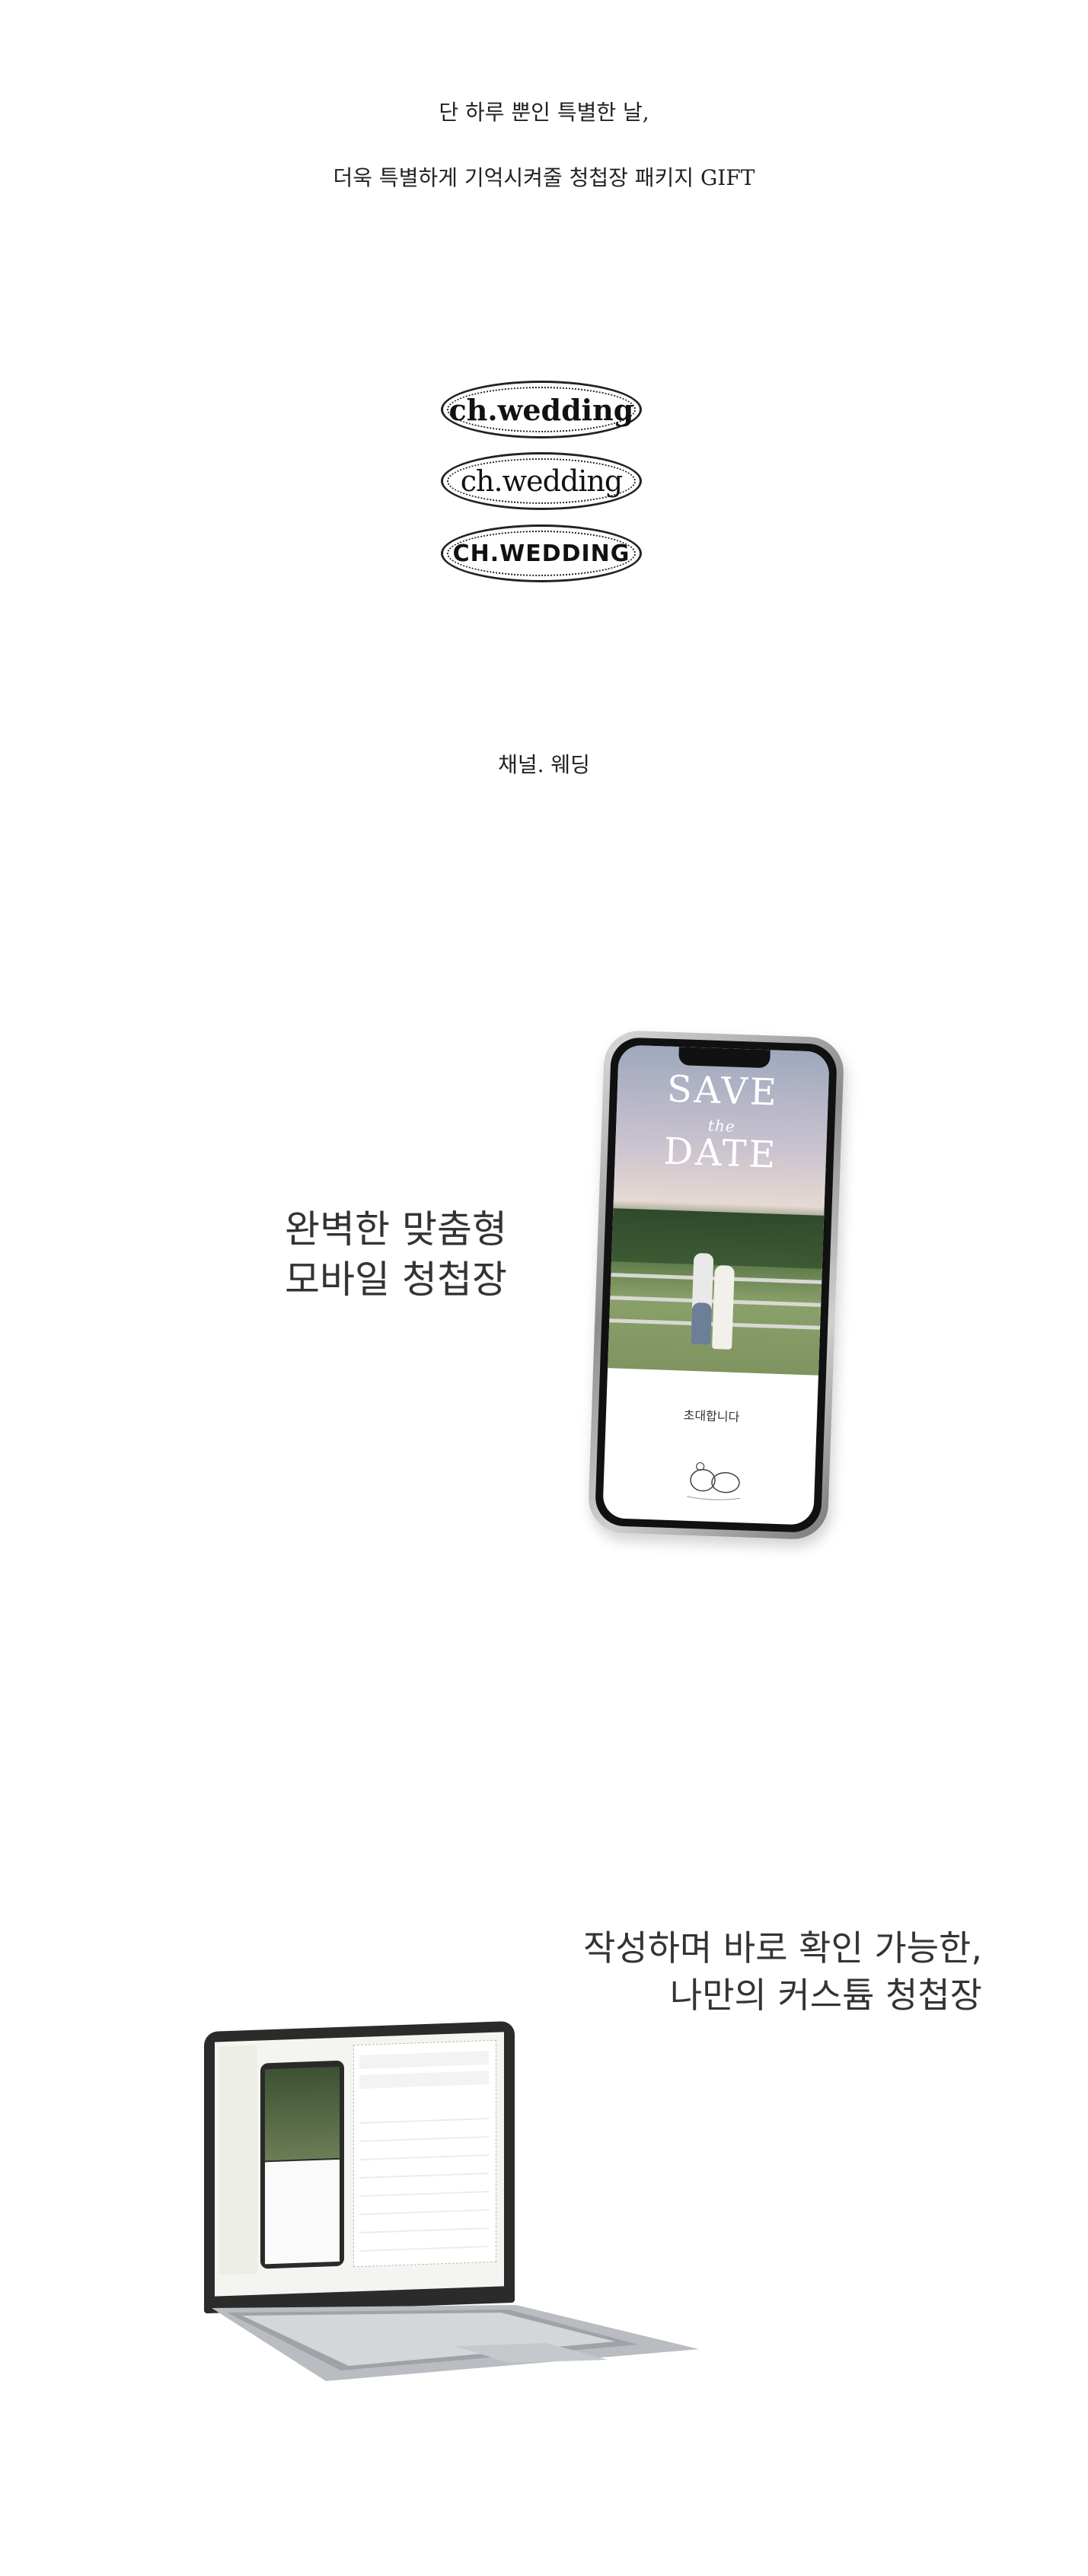  I want to click on logo-badge-1: ch.wedding, so click(542, 410).